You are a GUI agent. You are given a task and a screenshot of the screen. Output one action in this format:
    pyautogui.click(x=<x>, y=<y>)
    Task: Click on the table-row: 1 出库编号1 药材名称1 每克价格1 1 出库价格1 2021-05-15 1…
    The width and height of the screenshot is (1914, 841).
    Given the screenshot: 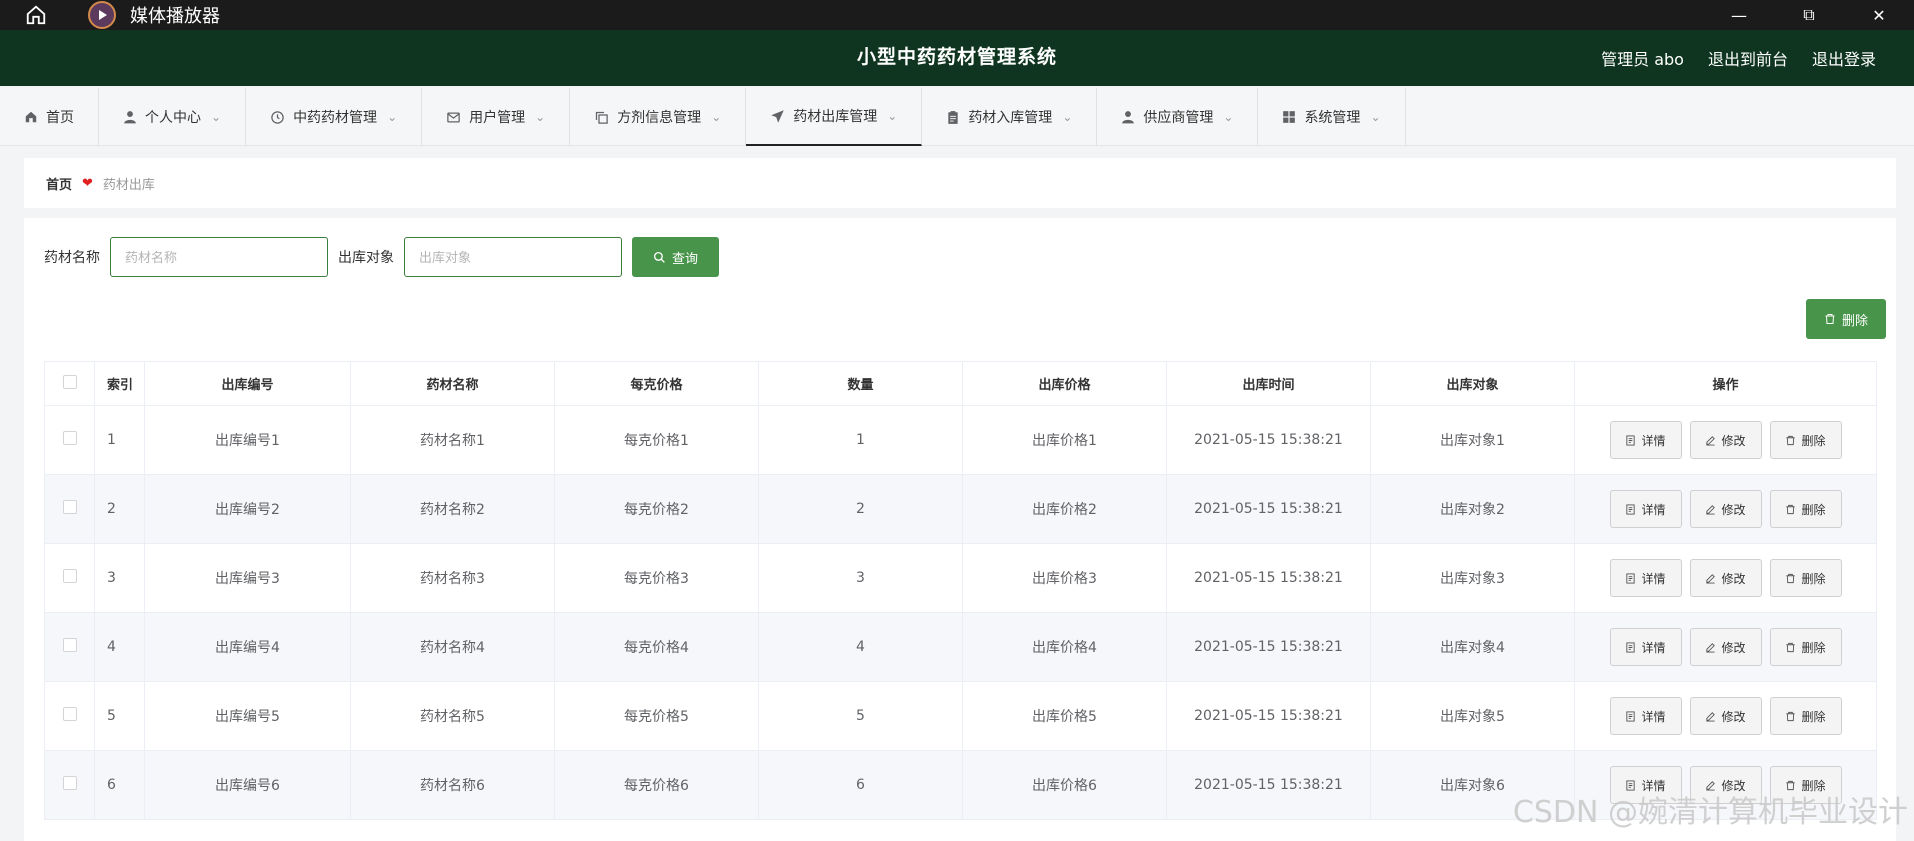 What is the action you would take?
    pyautogui.click(x=960, y=440)
    